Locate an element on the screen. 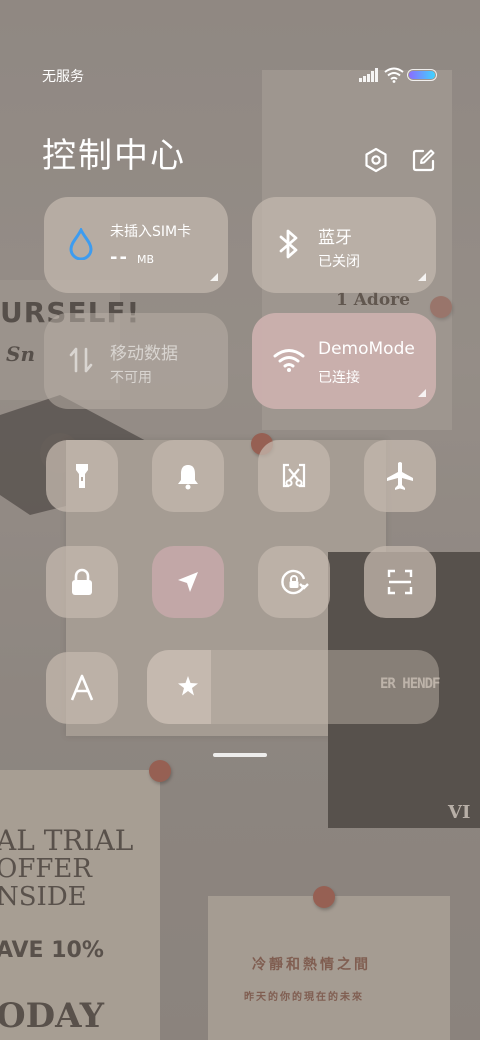  flashlight-icon is located at coordinates (82, 476).